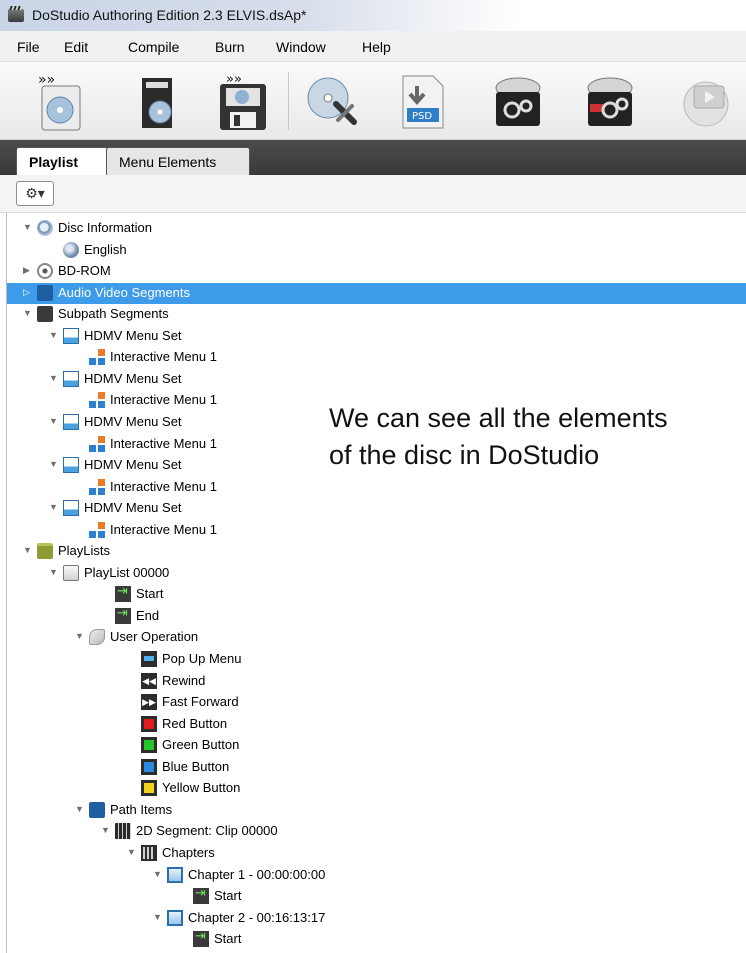  What do you see at coordinates (407, 810) in the screenshot?
I see `tree-row: ▼ Path Items` at bounding box center [407, 810].